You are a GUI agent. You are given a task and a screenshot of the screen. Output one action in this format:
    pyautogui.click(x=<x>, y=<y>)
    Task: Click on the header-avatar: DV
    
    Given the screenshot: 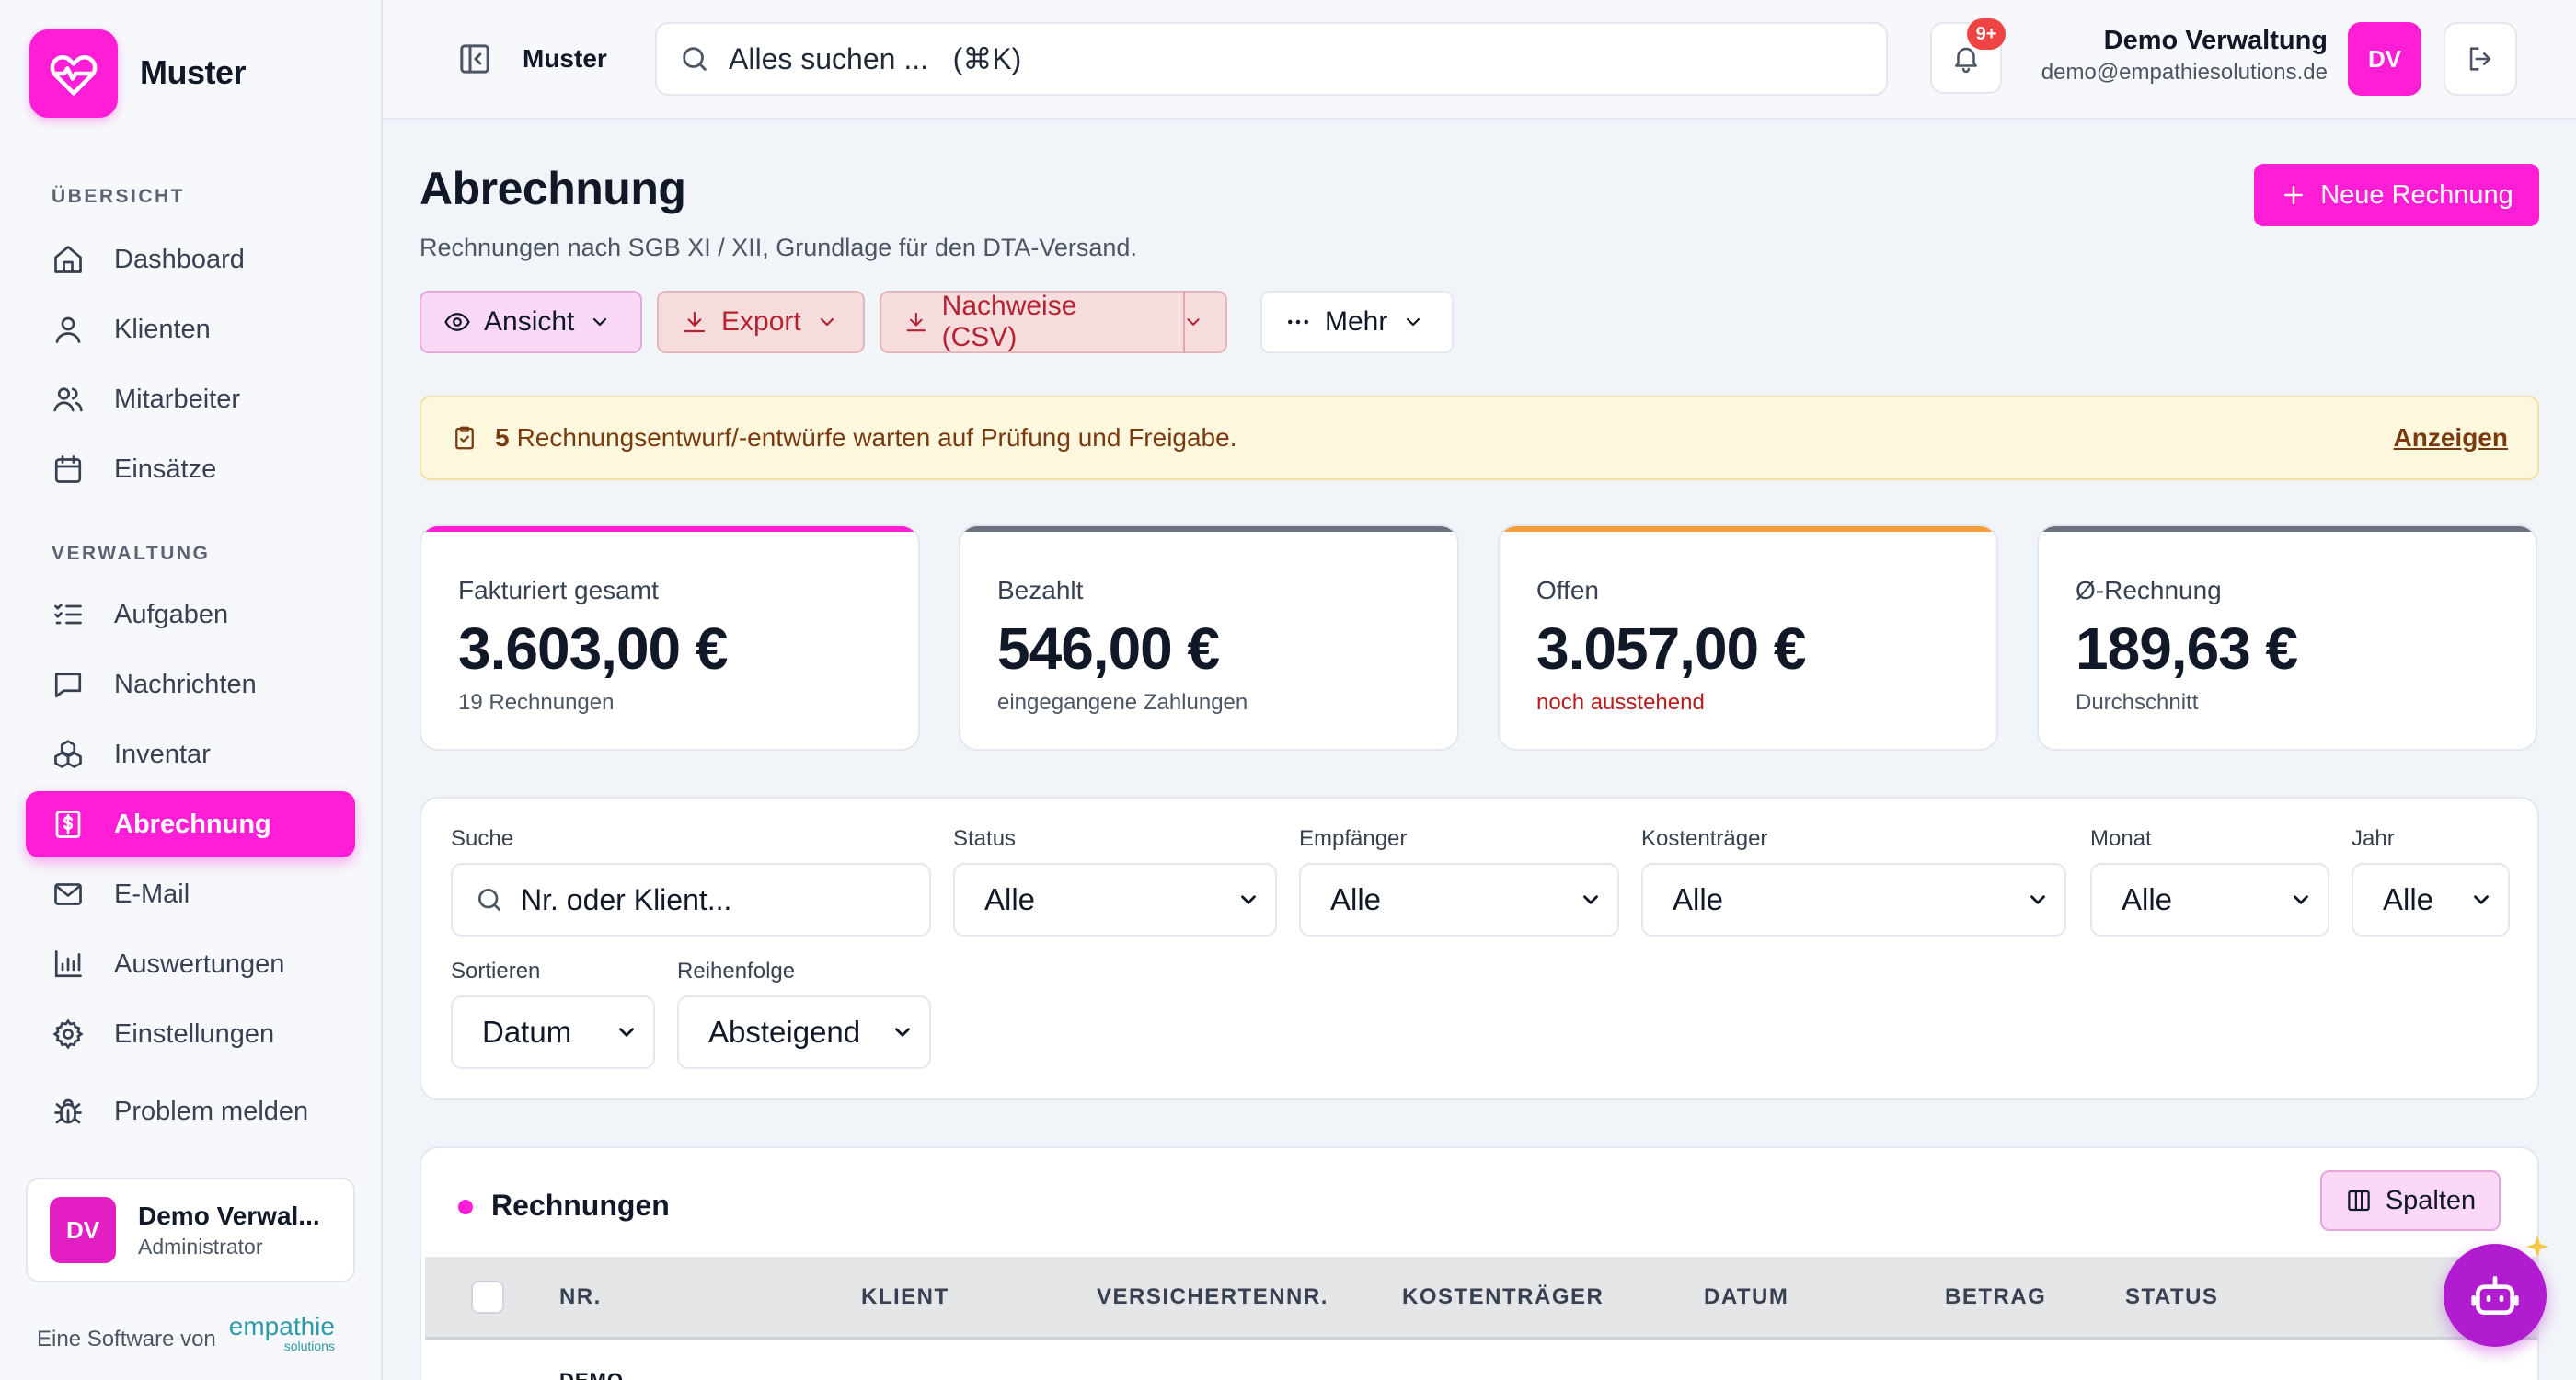 What is the action you would take?
    pyautogui.click(x=2384, y=59)
    